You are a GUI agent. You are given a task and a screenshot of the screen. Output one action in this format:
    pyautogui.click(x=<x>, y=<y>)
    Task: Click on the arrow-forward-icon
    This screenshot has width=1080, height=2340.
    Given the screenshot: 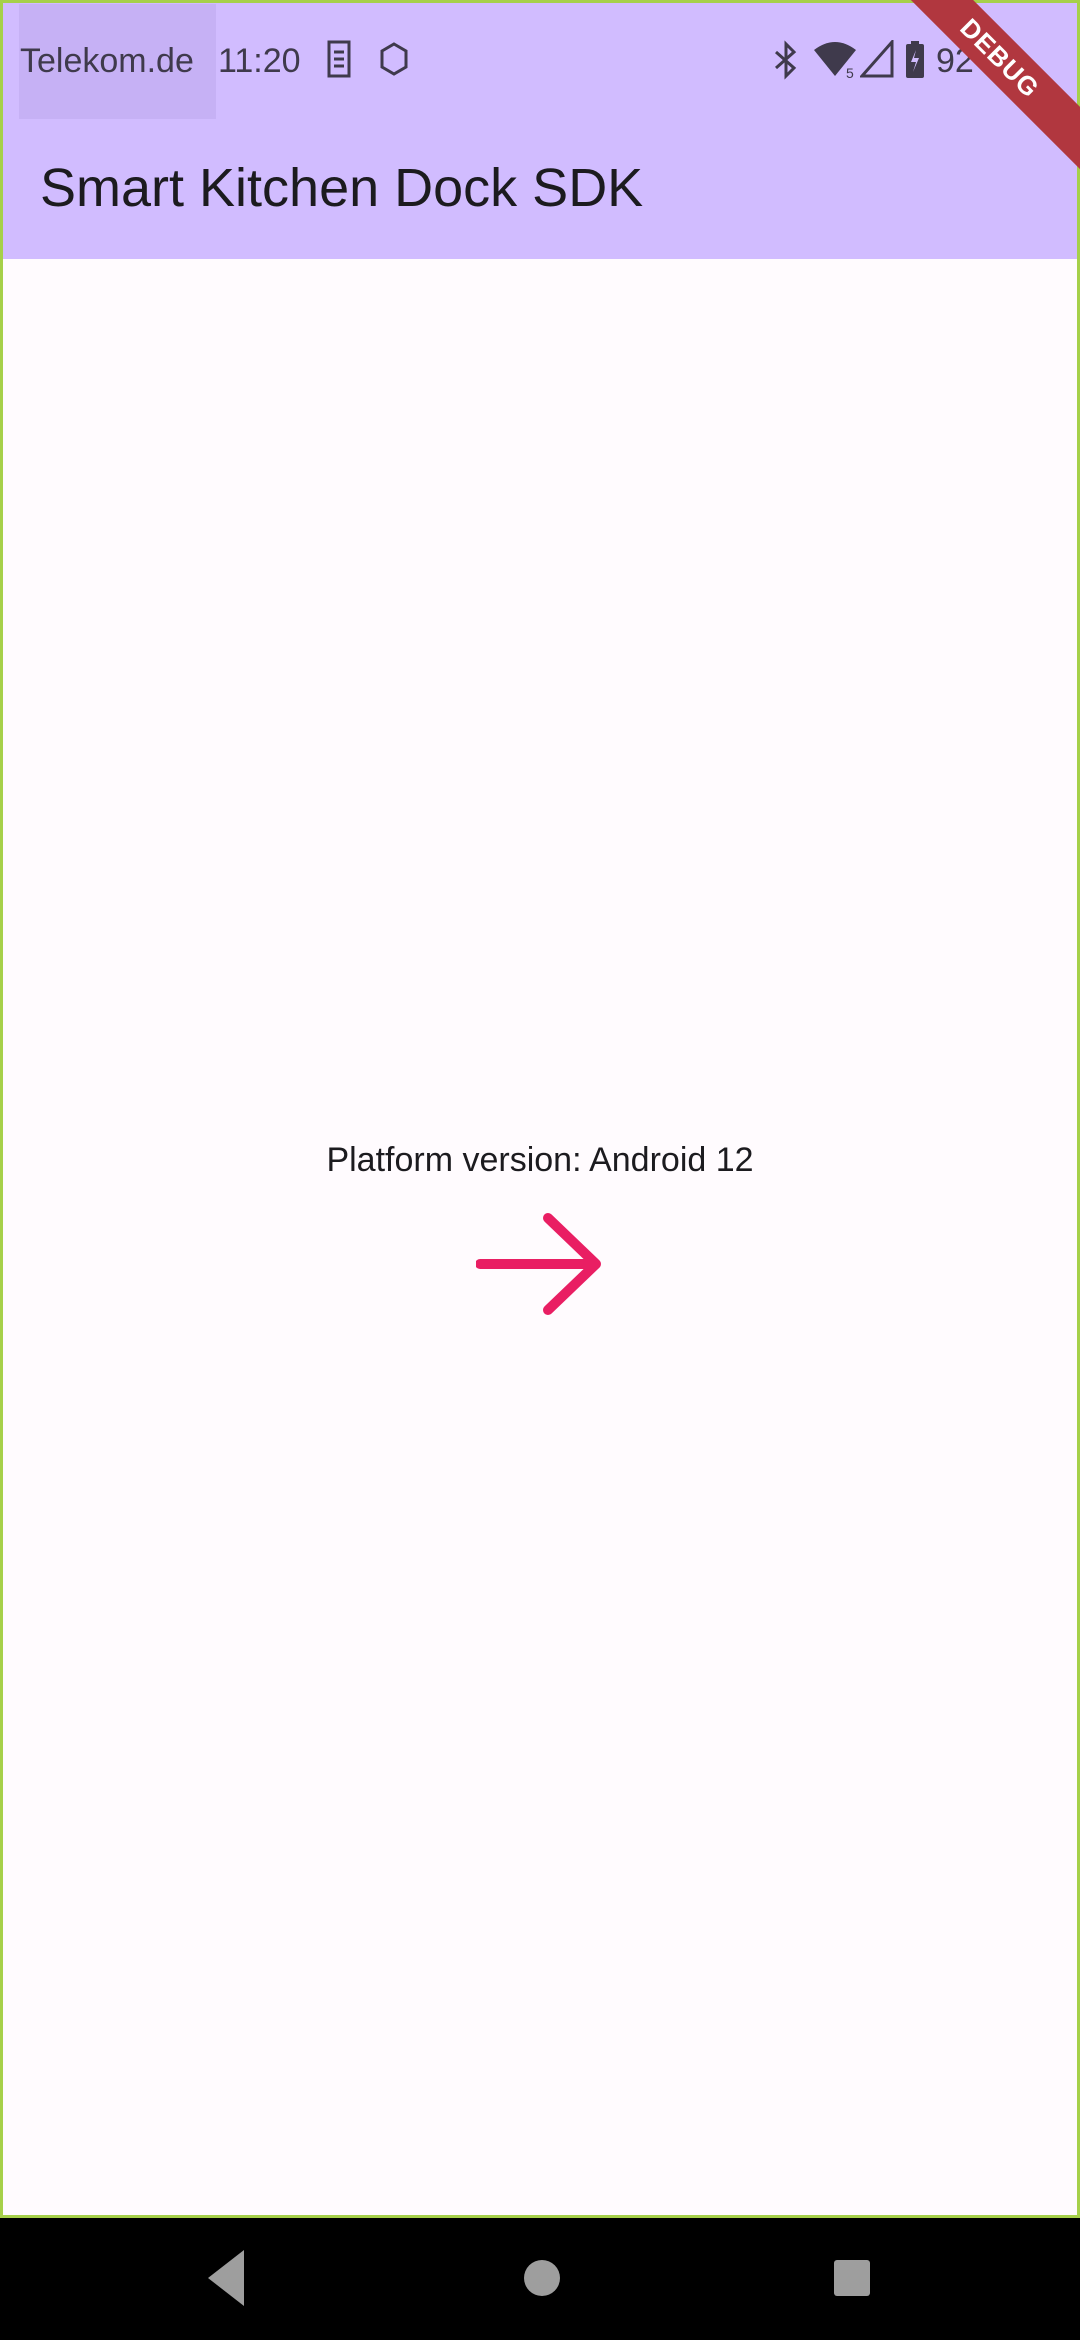 What is the action you would take?
    pyautogui.click(x=539, y=1266)
    